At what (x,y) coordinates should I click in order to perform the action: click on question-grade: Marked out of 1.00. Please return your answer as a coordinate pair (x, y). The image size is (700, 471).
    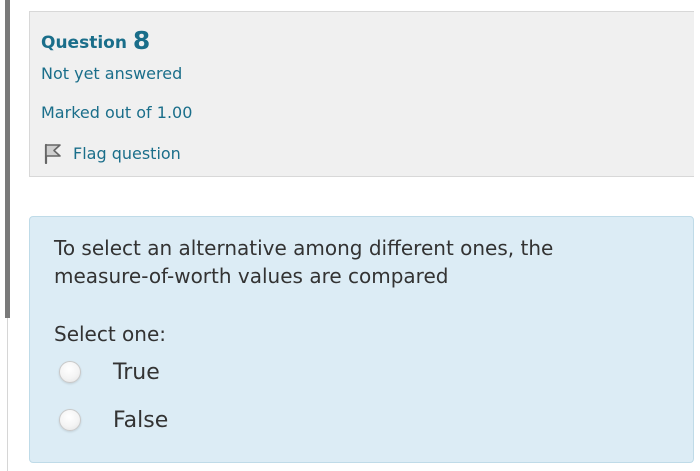
    Looking at the image, I should click on (117, 112).